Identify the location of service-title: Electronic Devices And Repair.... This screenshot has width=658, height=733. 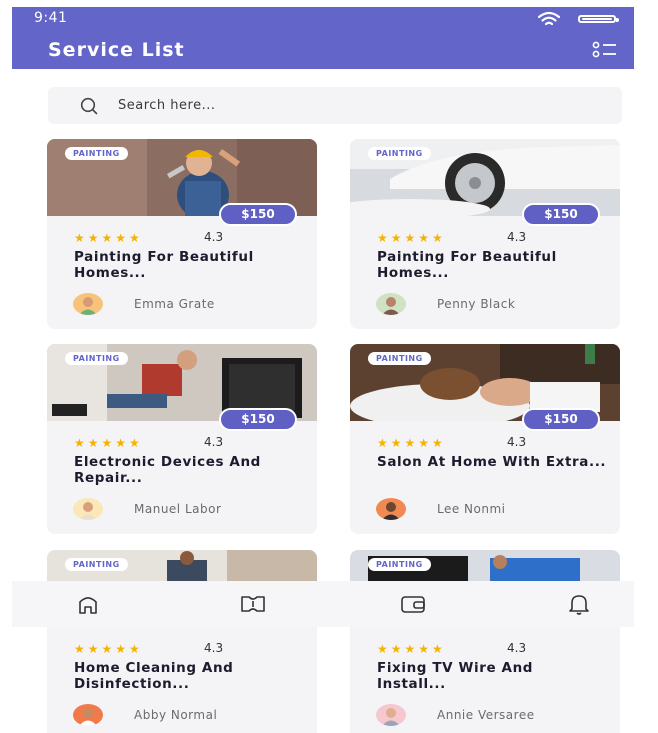
(167, 470).